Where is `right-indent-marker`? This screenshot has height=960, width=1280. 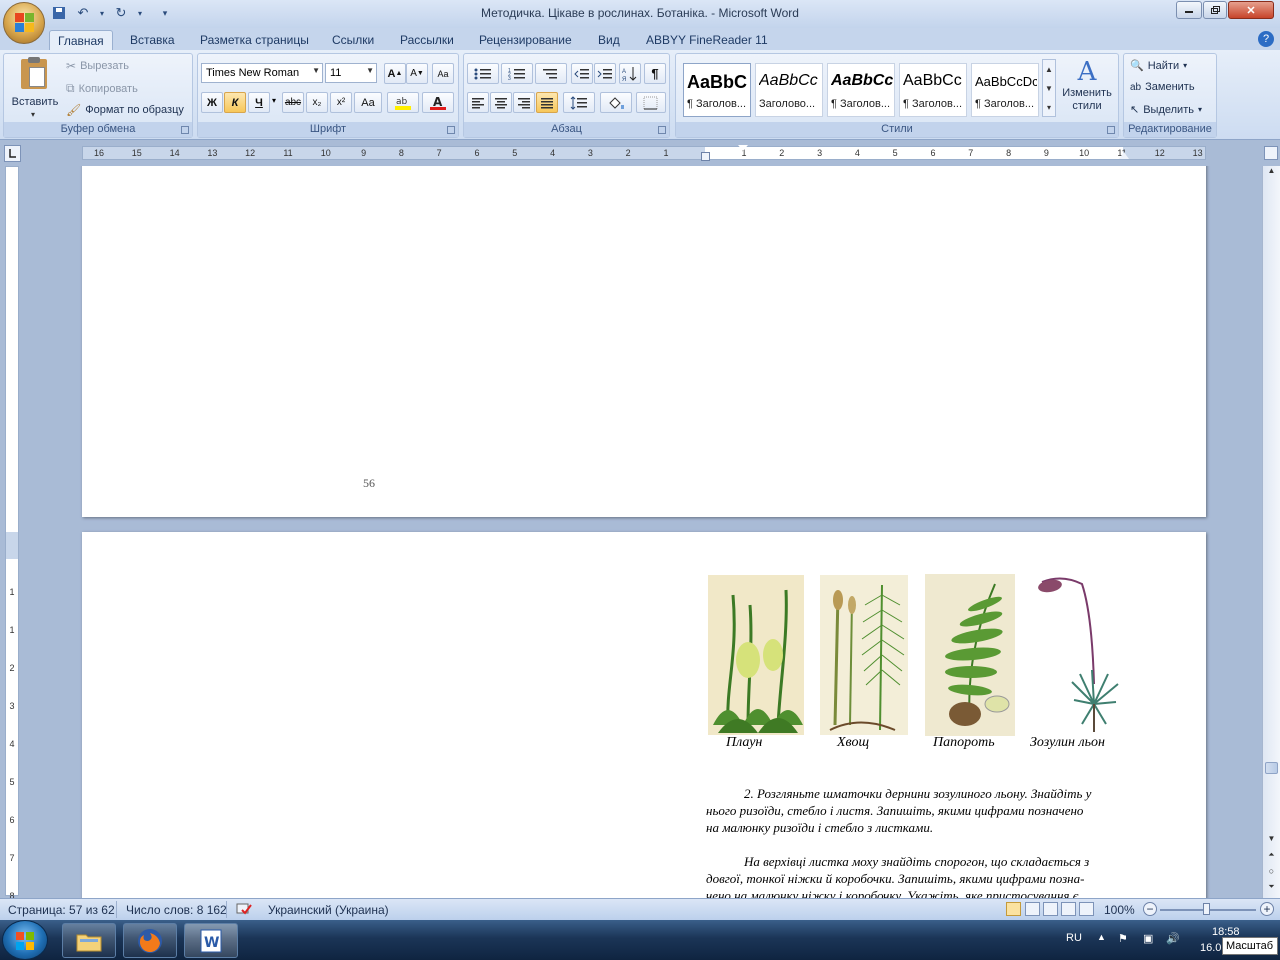
right-indent-marker is located at coordinates (1124, 155).